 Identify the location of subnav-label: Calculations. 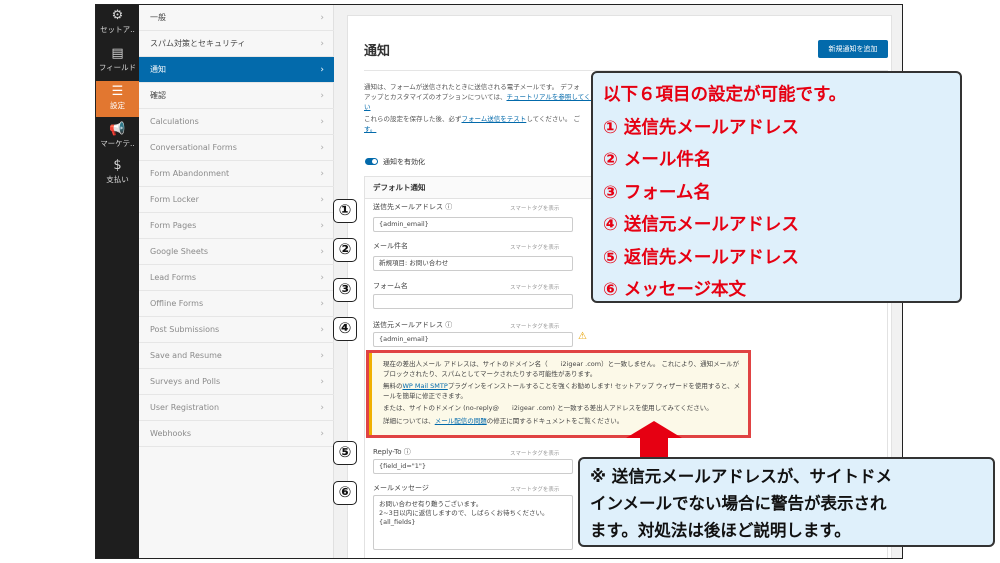
(174, 121).